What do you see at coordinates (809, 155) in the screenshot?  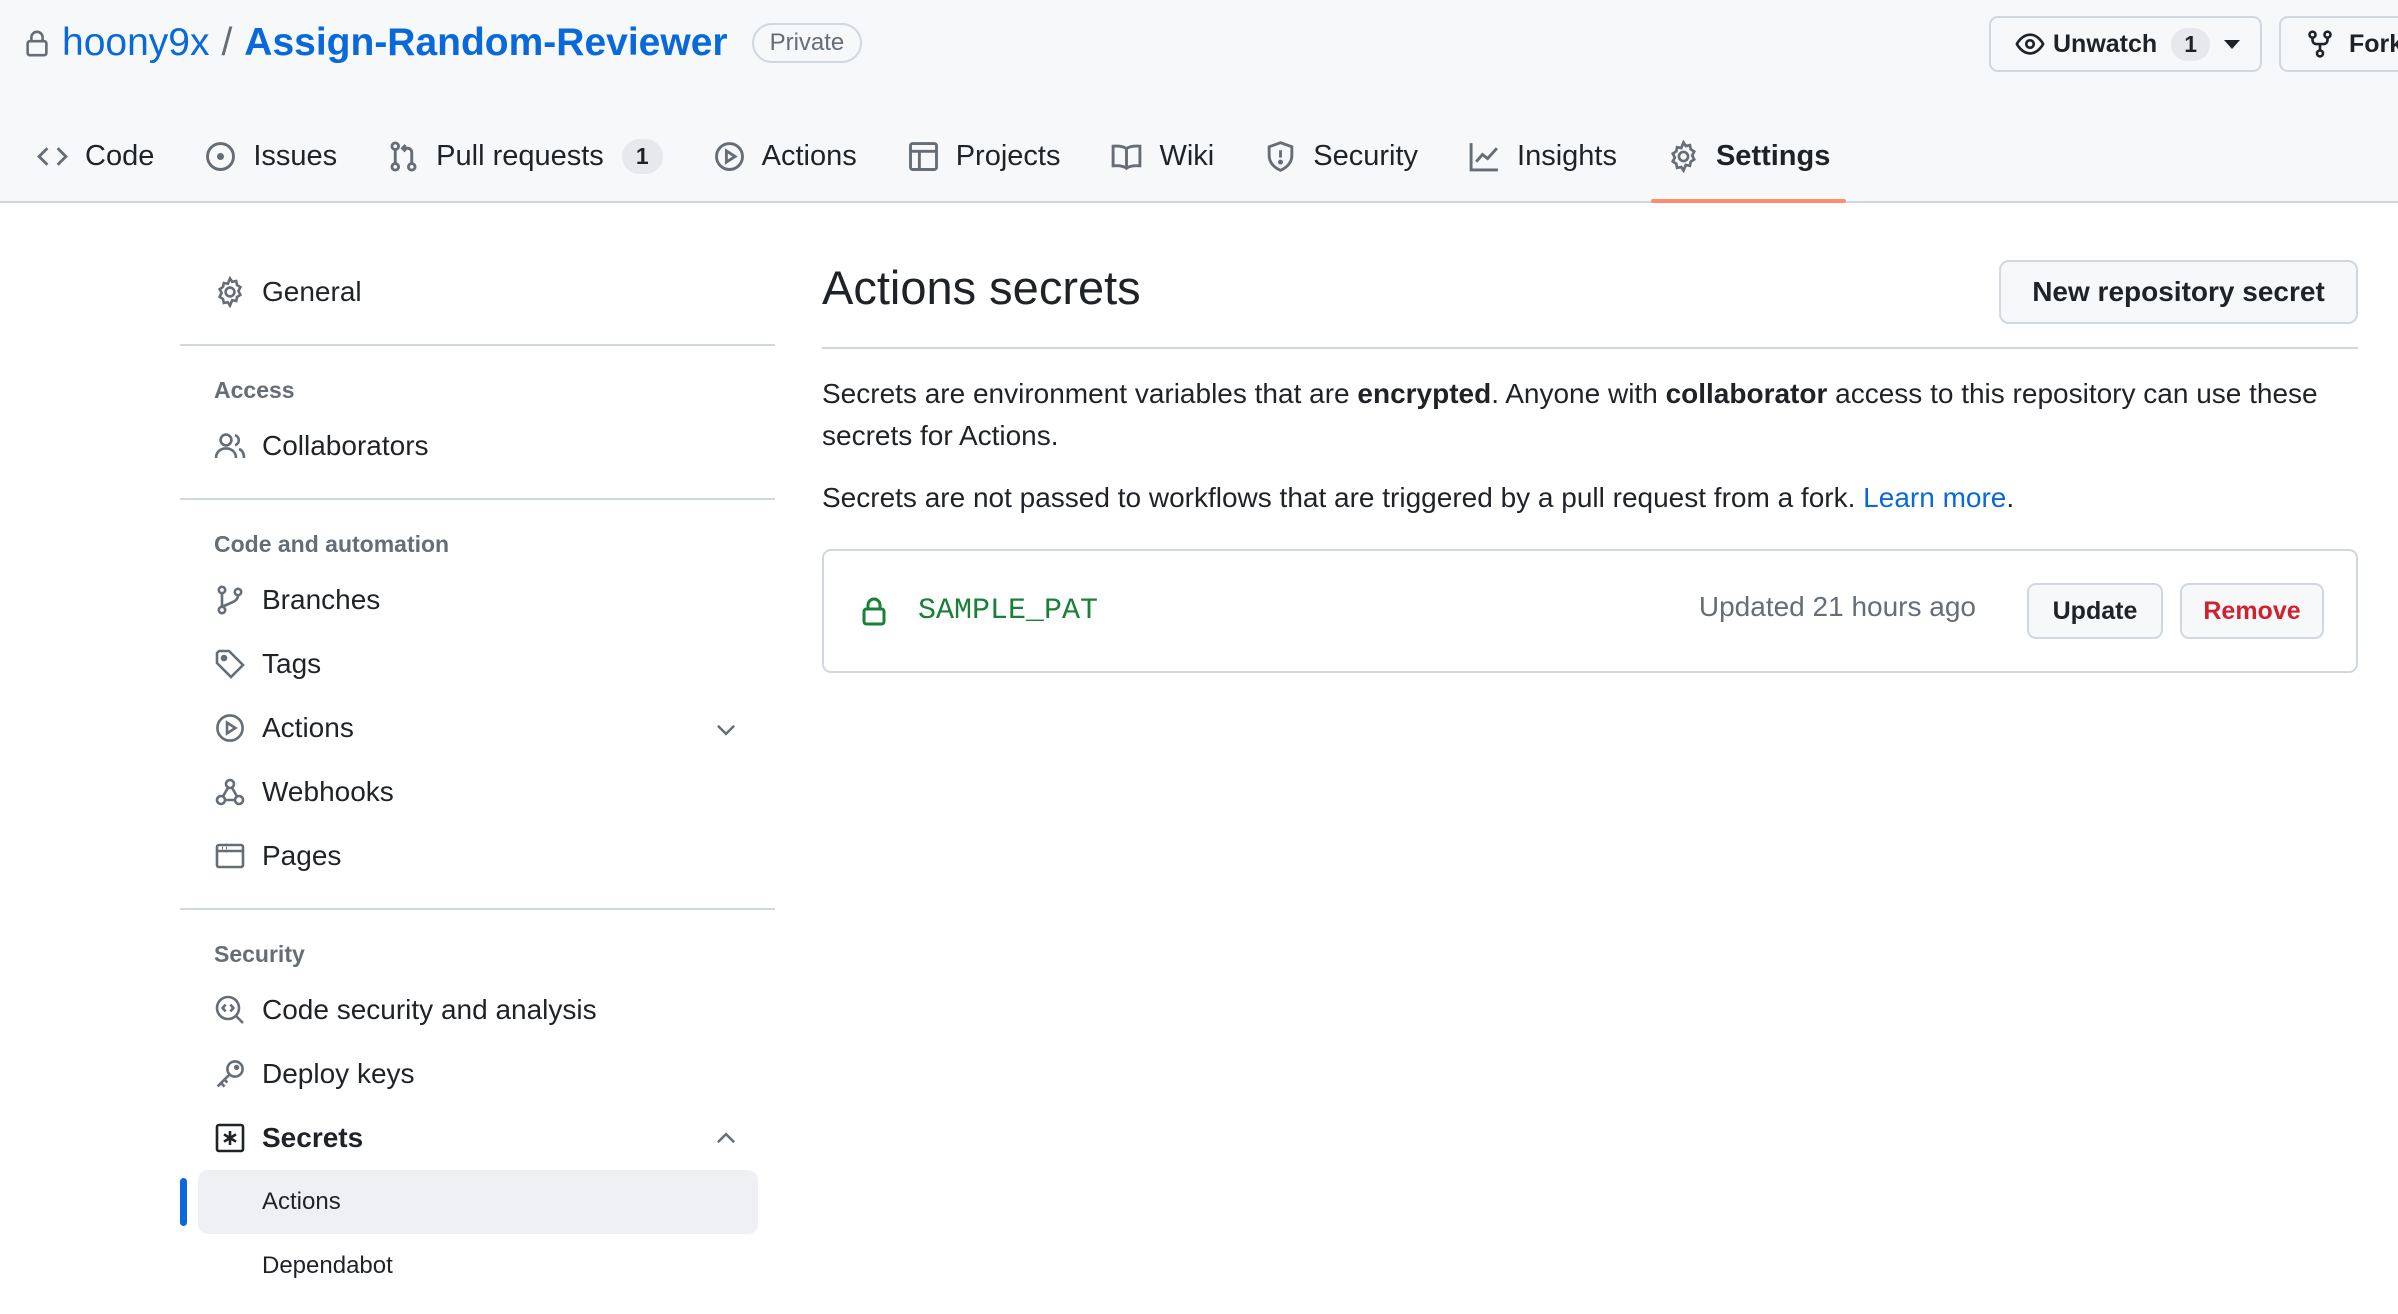 I see `tab-label: Actions` at bounding box center [809, 155].